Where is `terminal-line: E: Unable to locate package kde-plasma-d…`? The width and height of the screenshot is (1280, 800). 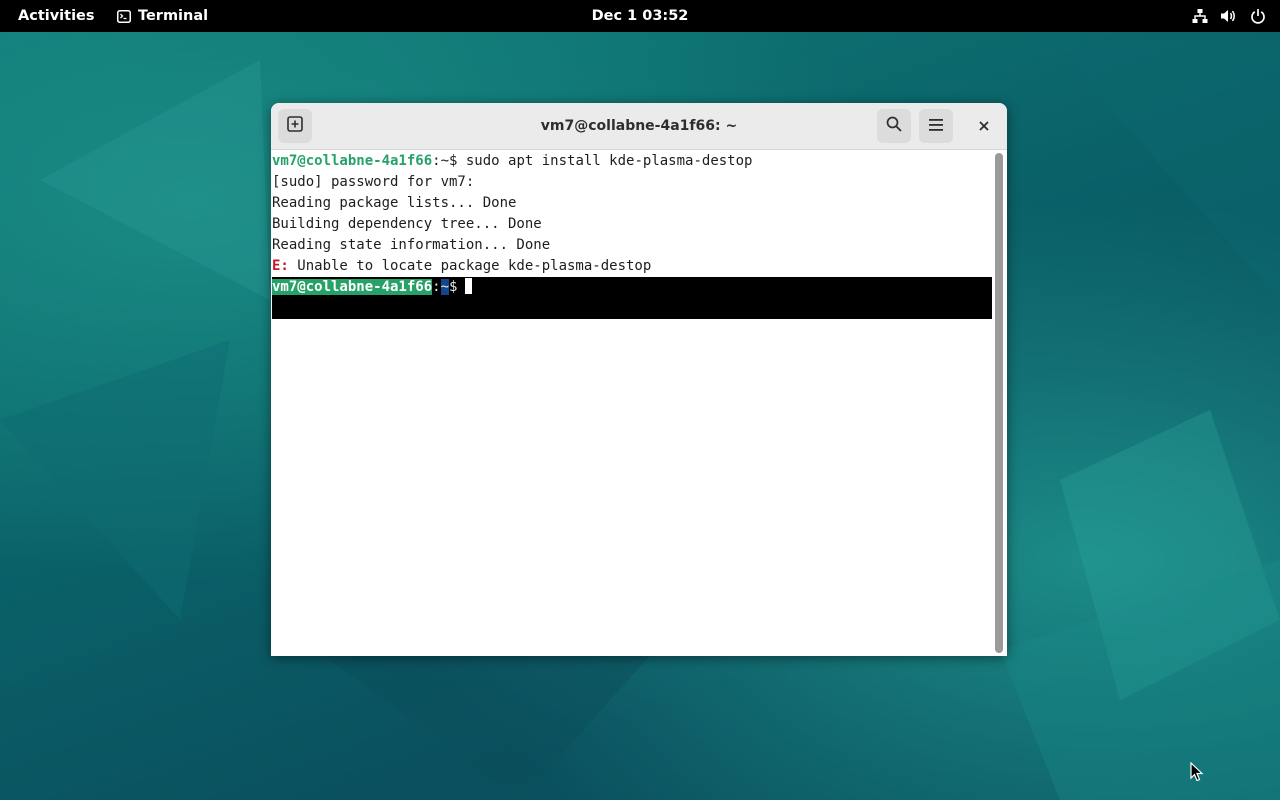
terminal-line: E: Unable to locate package kde-plasma-d… is located at coordinates (461, 266).